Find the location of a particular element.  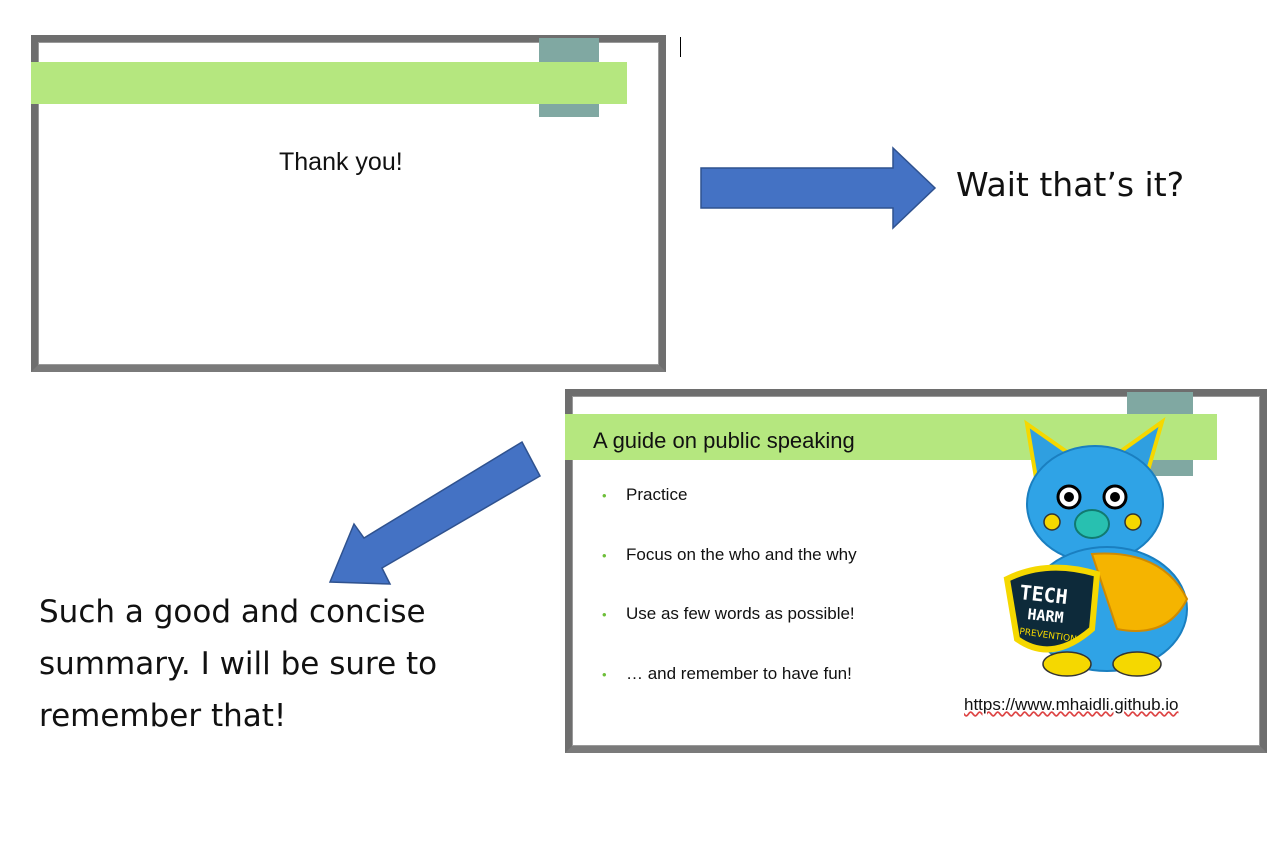

bullet-item: • Focus on the who and the why is located at coordinates (729, 555).